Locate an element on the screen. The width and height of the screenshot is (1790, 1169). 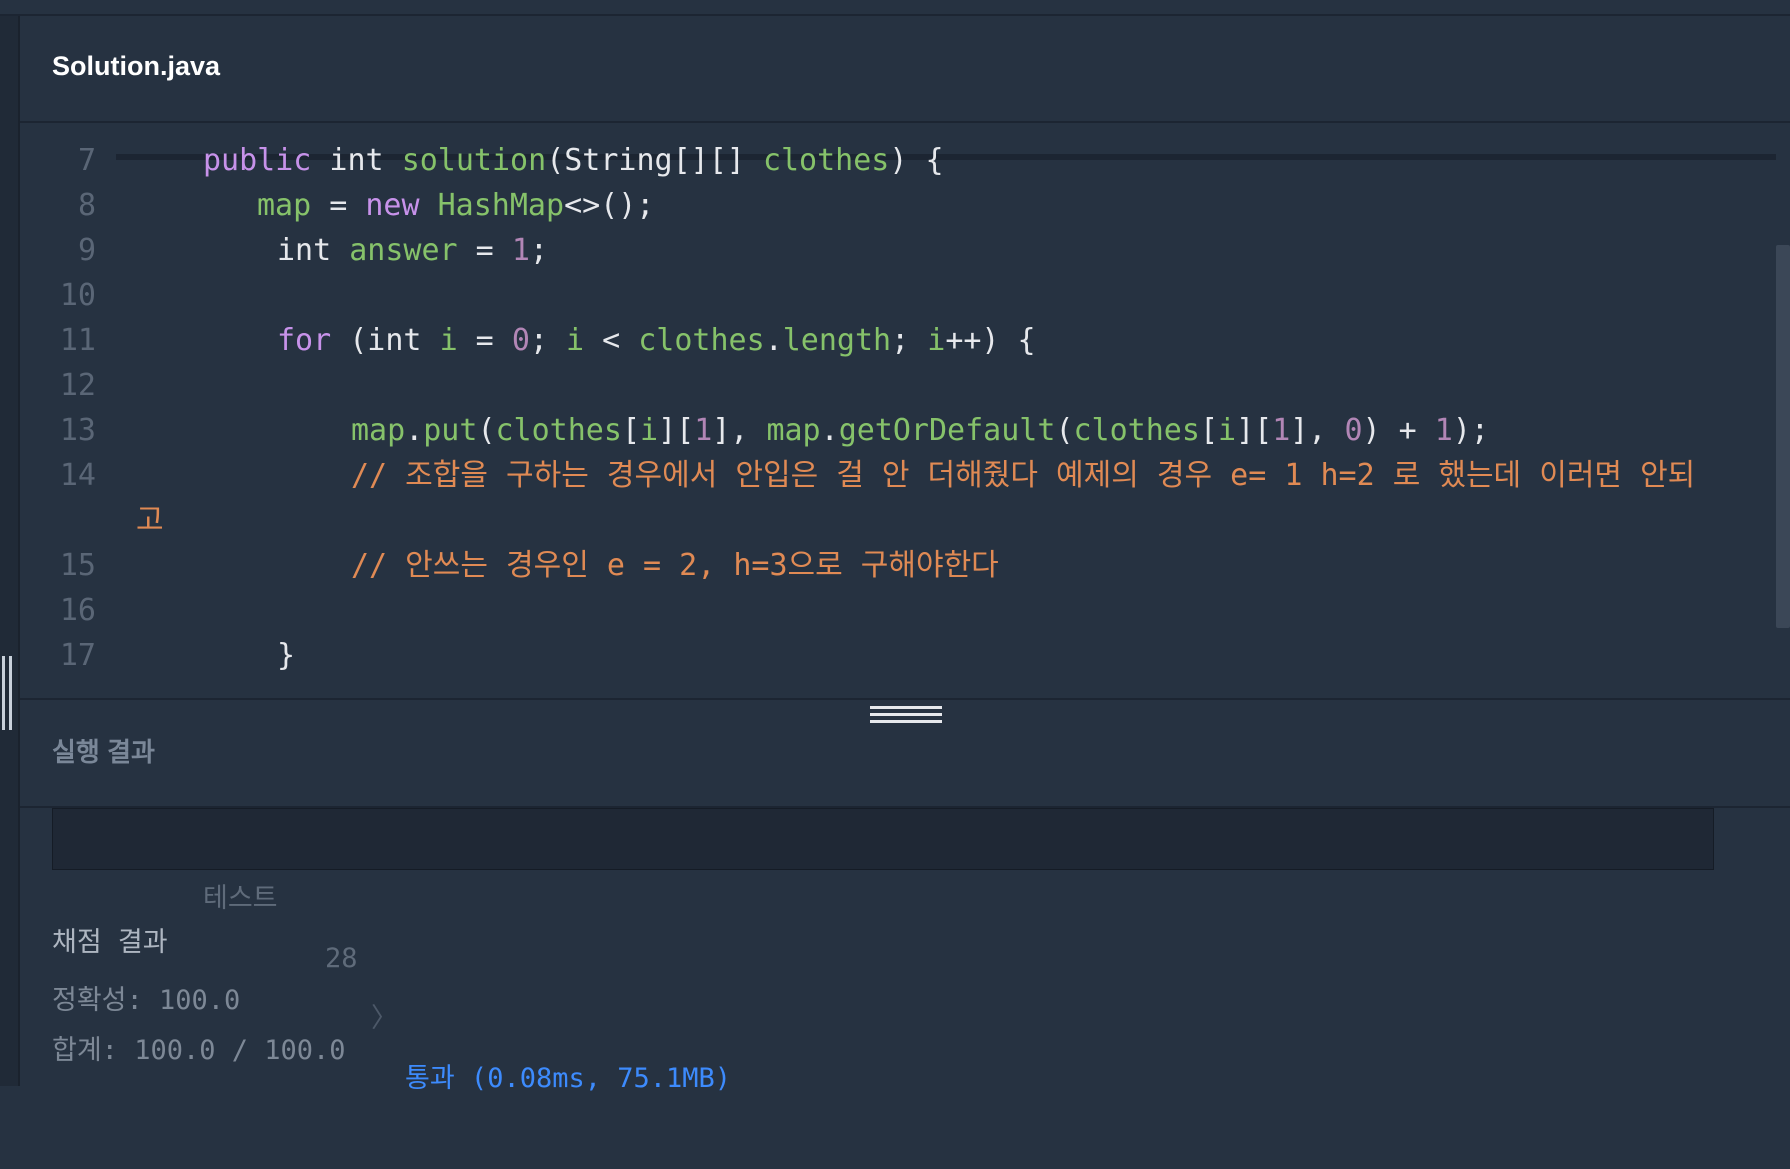
code-line: 10 is located at coordinates (895, 296).